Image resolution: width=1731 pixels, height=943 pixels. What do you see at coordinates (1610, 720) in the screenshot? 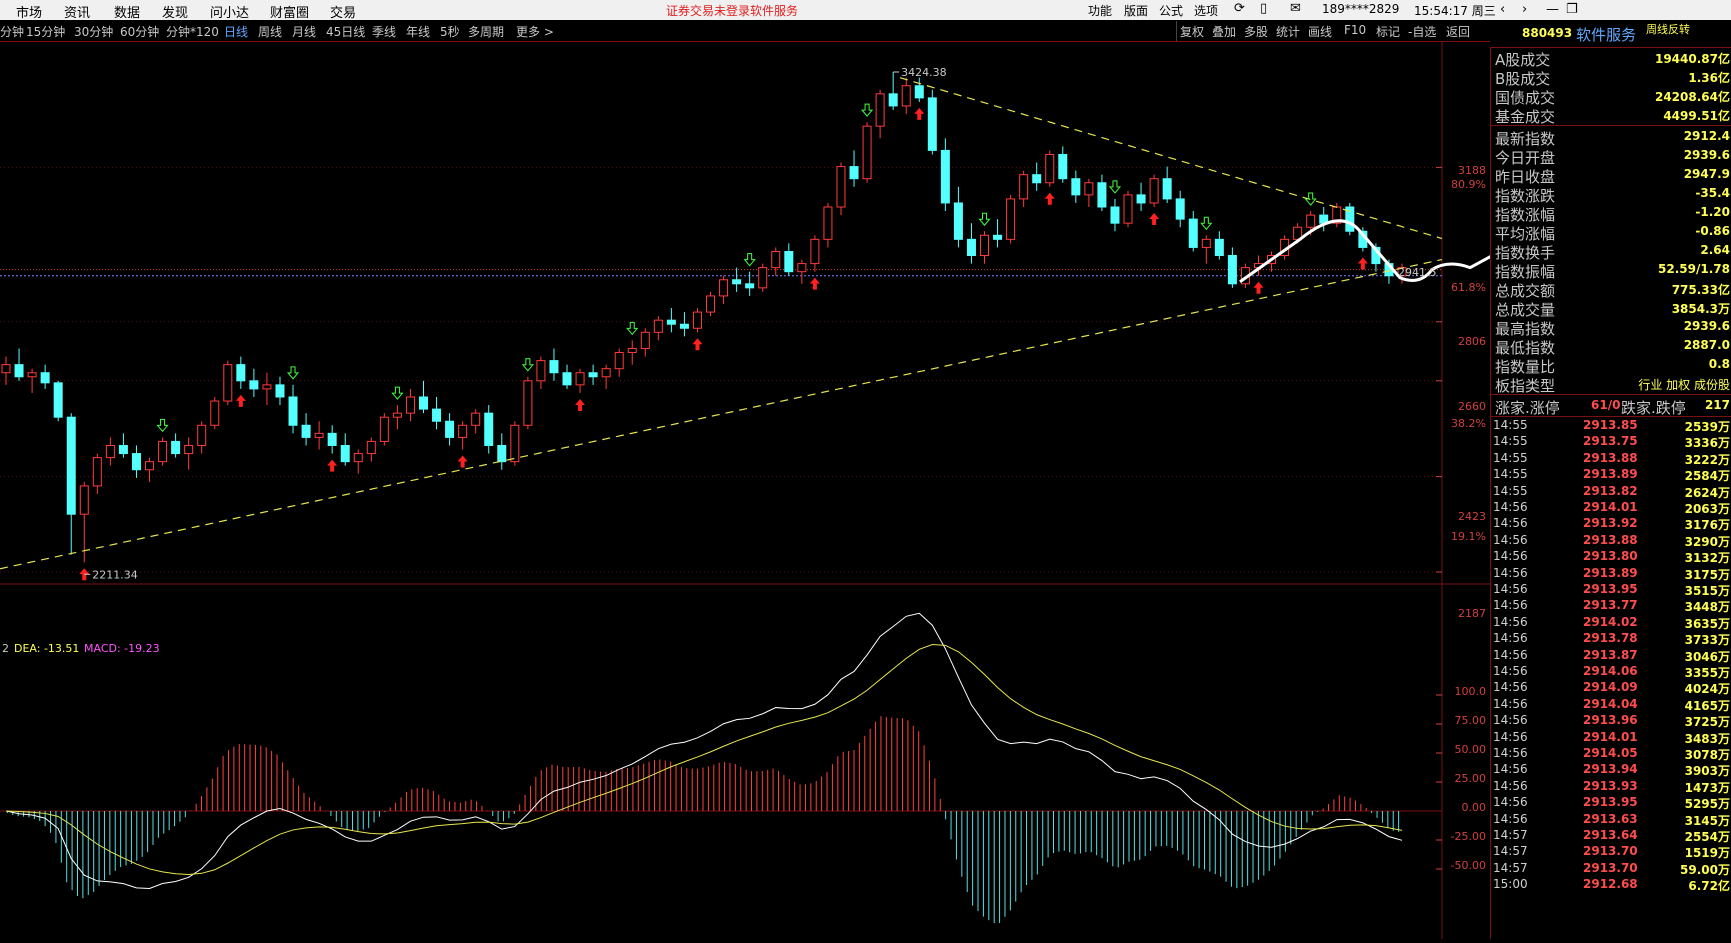
I see `tick-price: 2913.96` at bounding box center [1610, 720].